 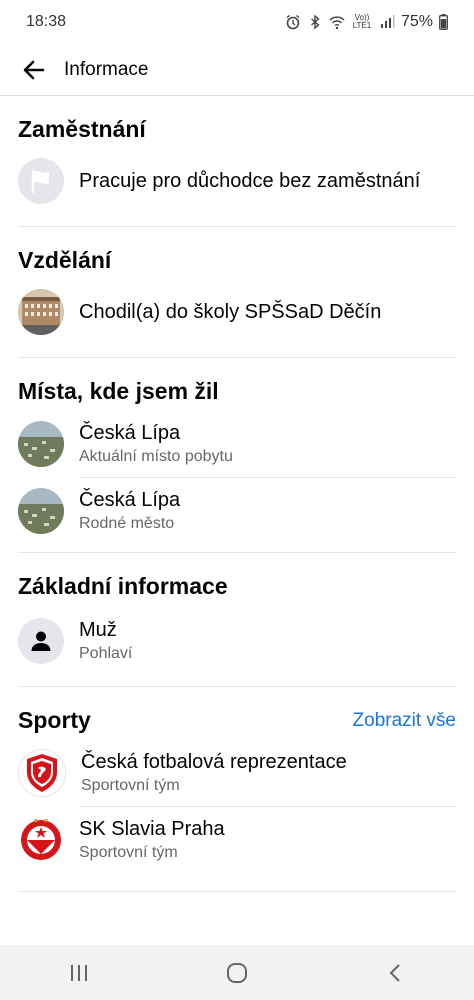 I want to click on sports-section-title: Sporty, so click(x=54, y=720).